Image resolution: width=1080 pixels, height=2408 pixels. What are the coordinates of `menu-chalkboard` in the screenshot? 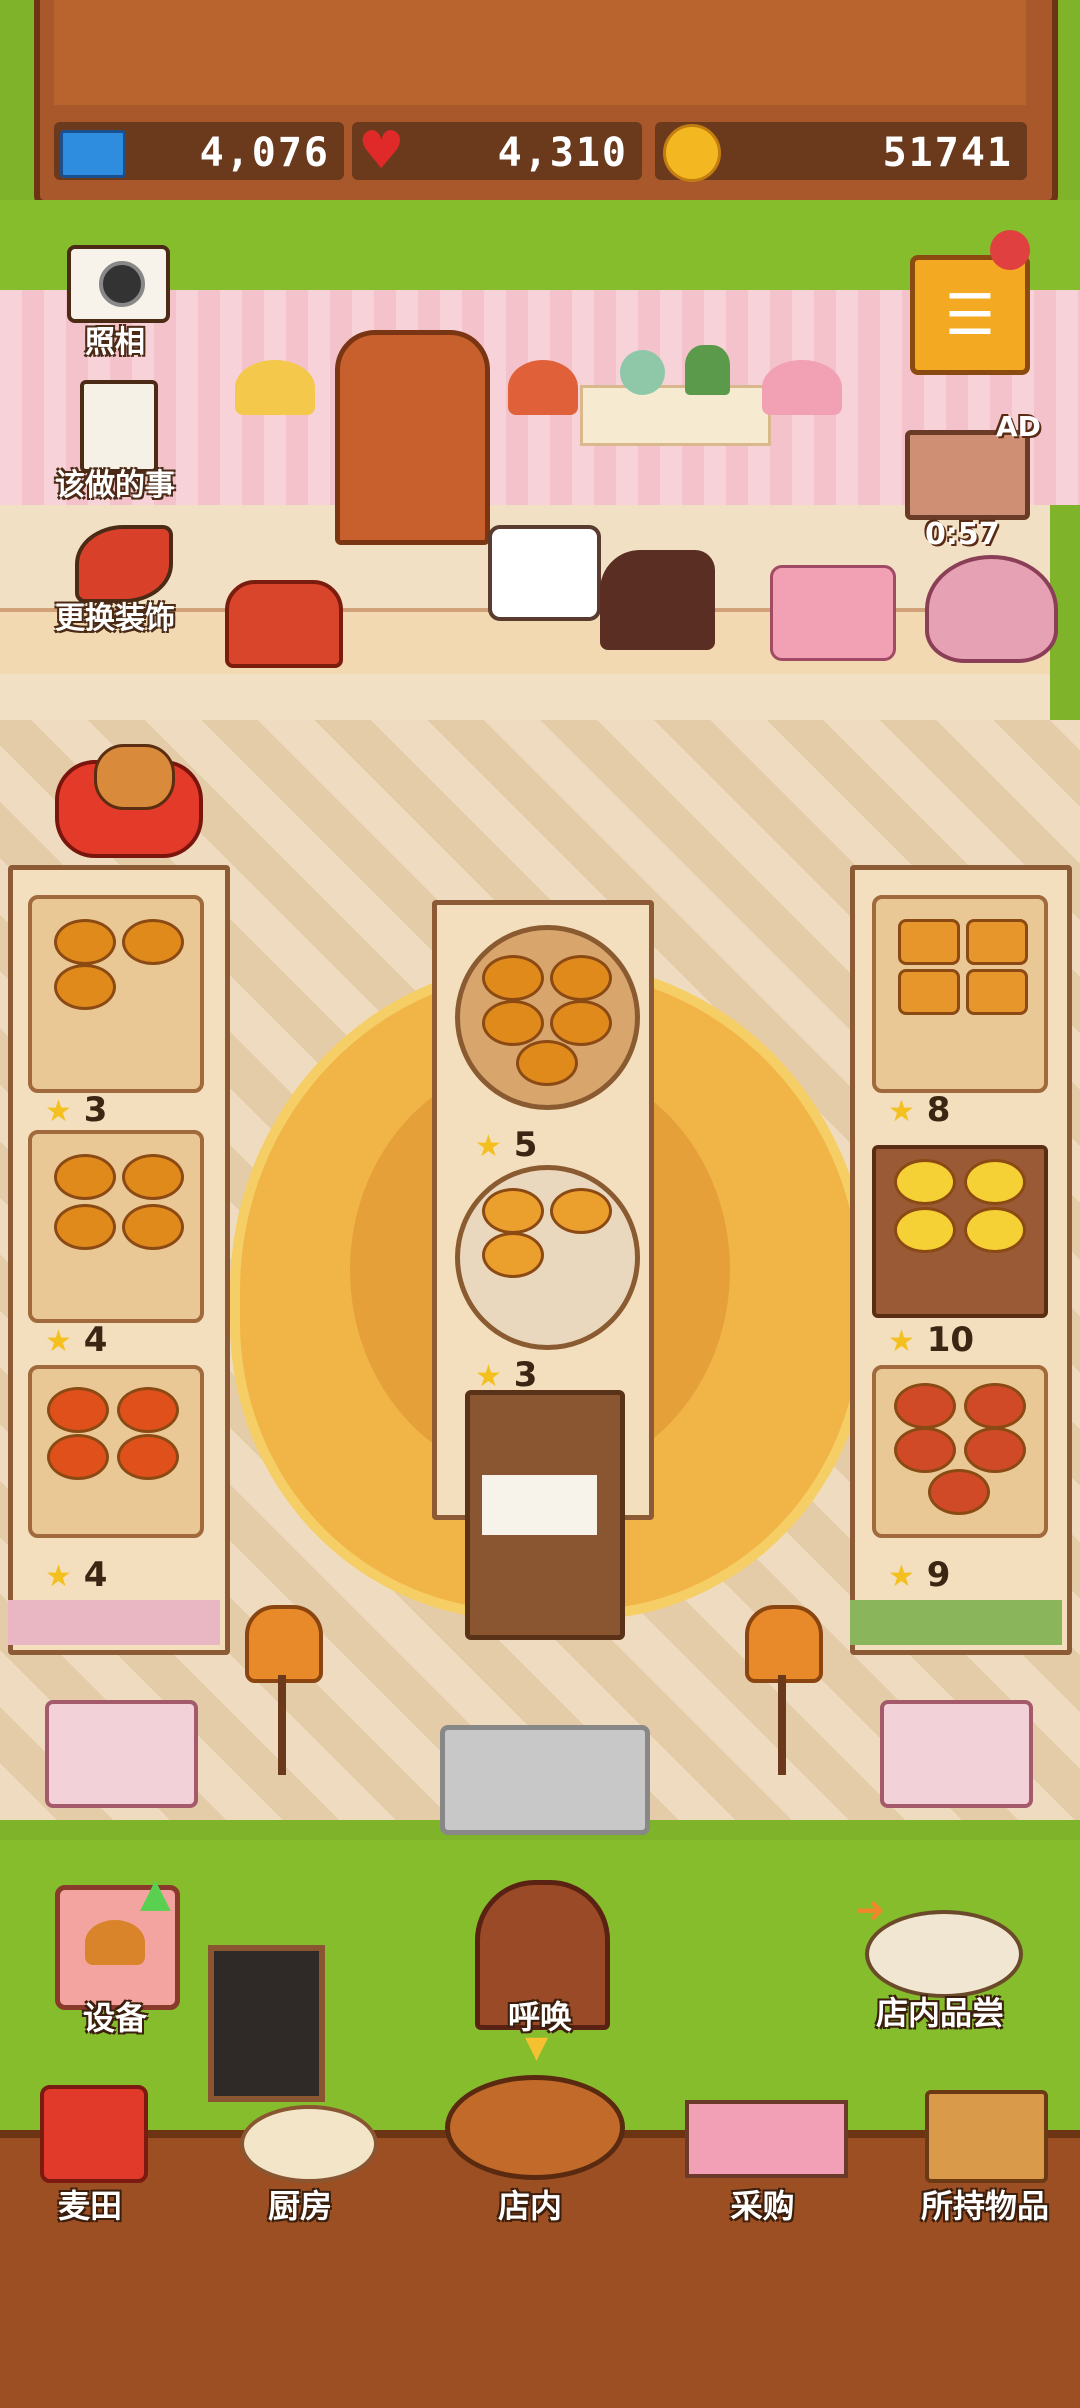 It's located at (266, 2023).